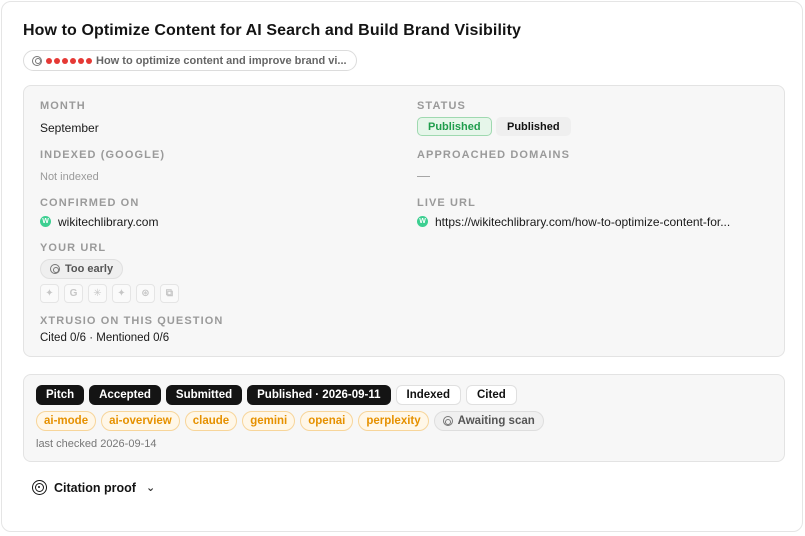 Image resolution: width=805 pixels, height=536 pixels. I want to click on xtrusio-value: Cited 0/6 · Mentioned 0/6, so click(105, 338).